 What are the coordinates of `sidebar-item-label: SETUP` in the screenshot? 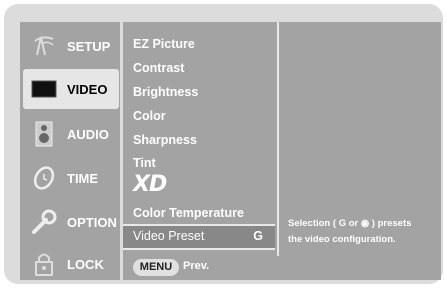 It's located at (89, 46).